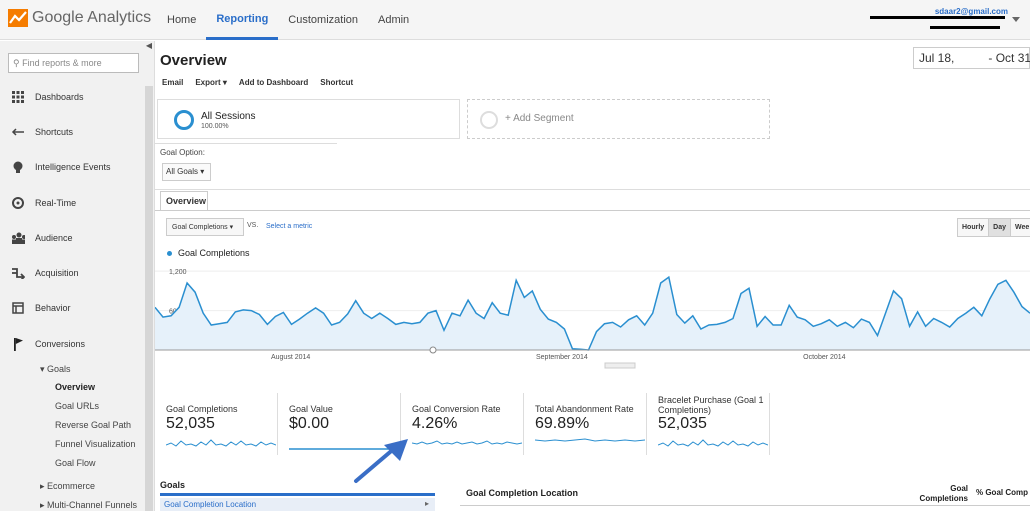 This screenshot has height=511, width=1030. Describe the element at coordinates (937, 58) in the screenshot. I see `date-start: Jul 18,` at that location.